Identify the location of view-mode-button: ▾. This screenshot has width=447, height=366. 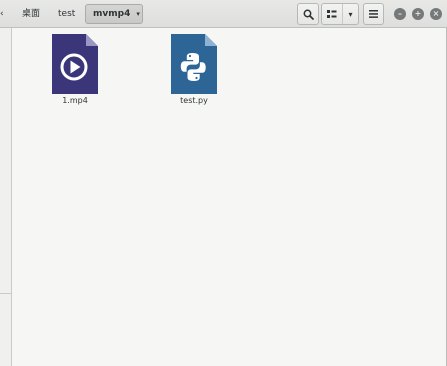
(340, 14).